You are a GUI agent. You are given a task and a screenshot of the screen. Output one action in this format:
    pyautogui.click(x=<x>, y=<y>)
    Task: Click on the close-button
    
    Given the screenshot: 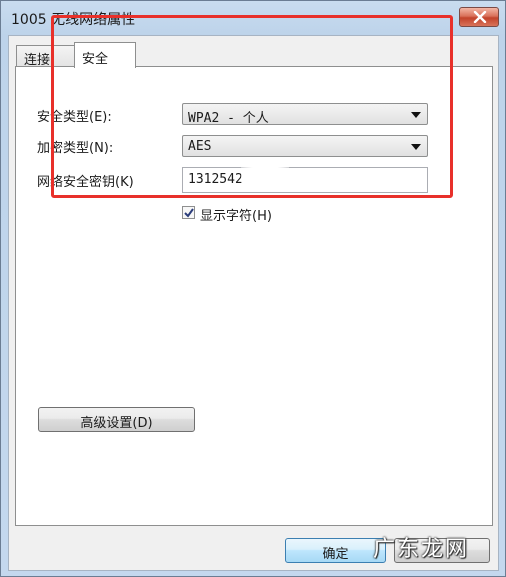 What is the action you would take?
    pyautogui.click(x=479, y=17)
    